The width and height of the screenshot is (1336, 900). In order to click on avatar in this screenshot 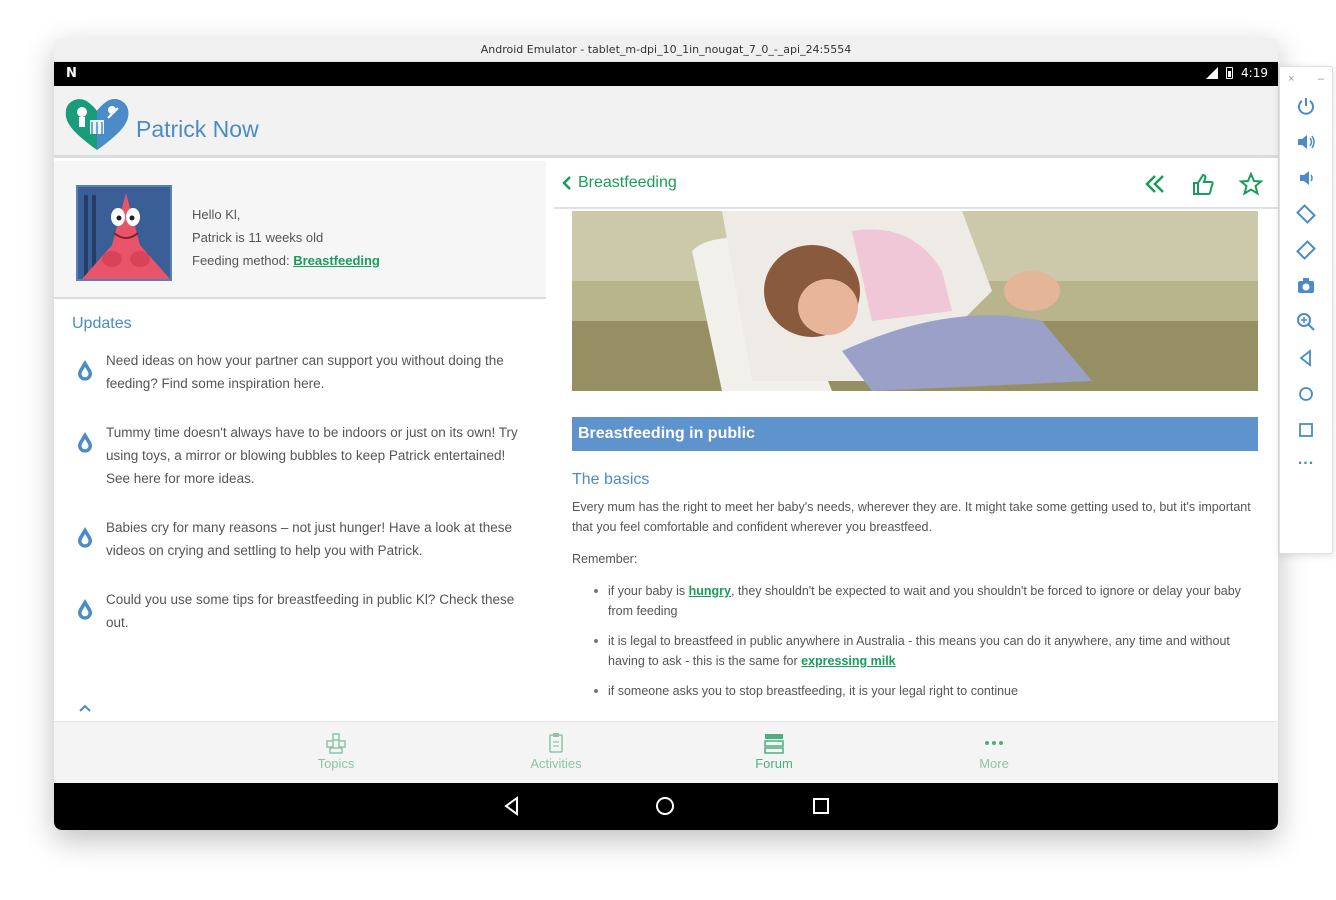, I will do `click(124, 233)`.